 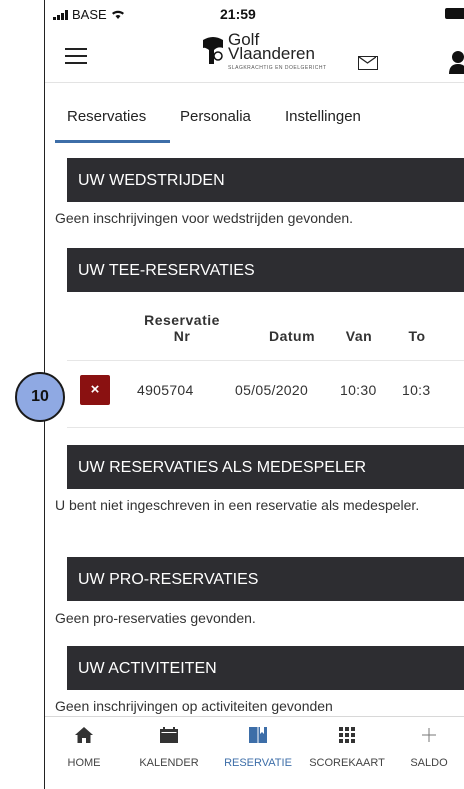 What do you see at coordinates (265, 467) in the screenshot?
I see `section-header-medespeler: UW RESERVATIES ALS MEDESPELER` at bounding box center [265, 467].